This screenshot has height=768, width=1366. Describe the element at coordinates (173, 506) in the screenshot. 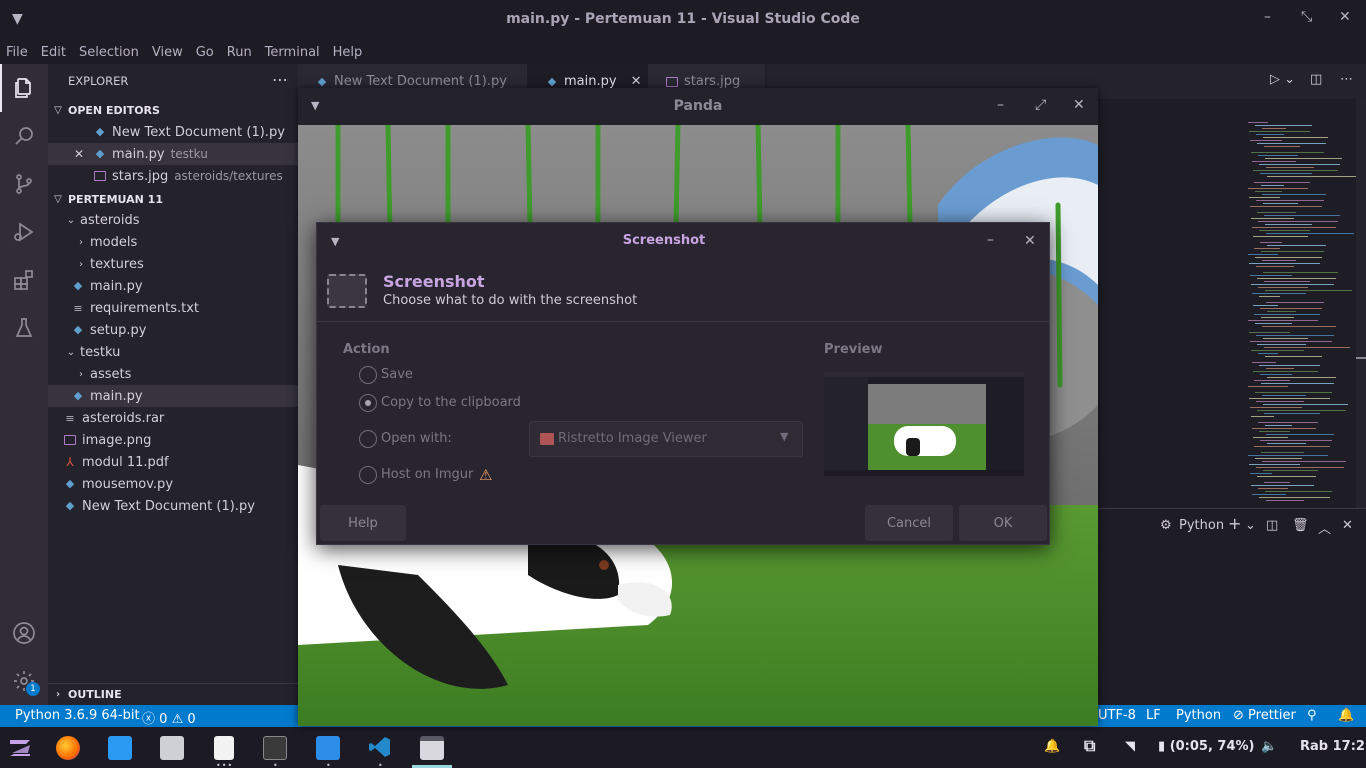

I see `file-new-text-document: ◆ New Text Document (1).py` at that location.